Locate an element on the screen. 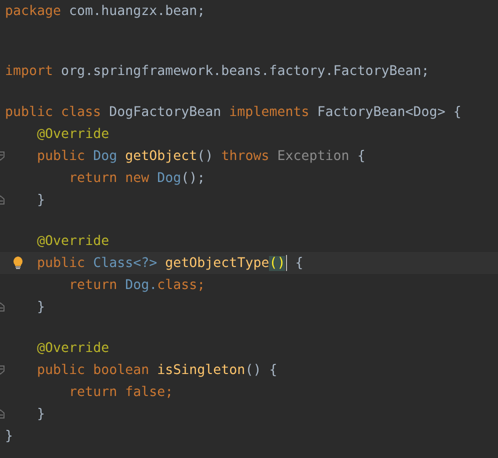  code-token: return is located at coordinates (93, 285).